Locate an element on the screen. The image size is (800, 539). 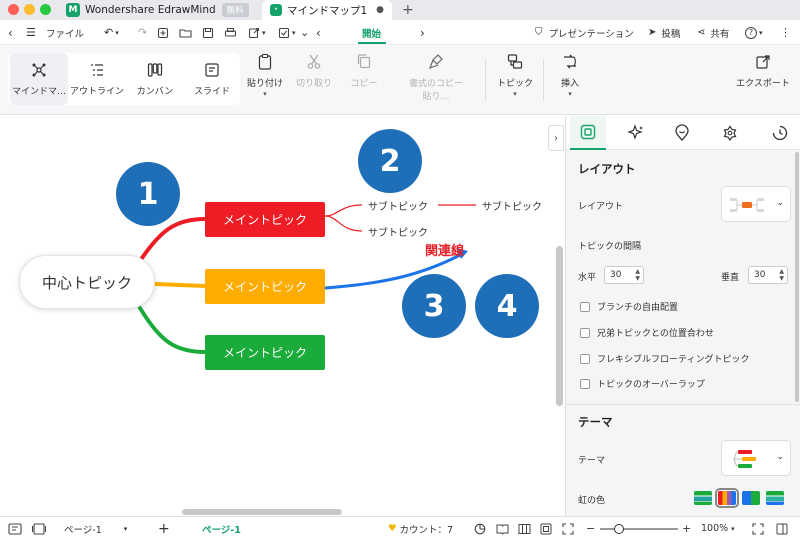
subtopic-3: サブトピック is located at coordinates (512, 205).